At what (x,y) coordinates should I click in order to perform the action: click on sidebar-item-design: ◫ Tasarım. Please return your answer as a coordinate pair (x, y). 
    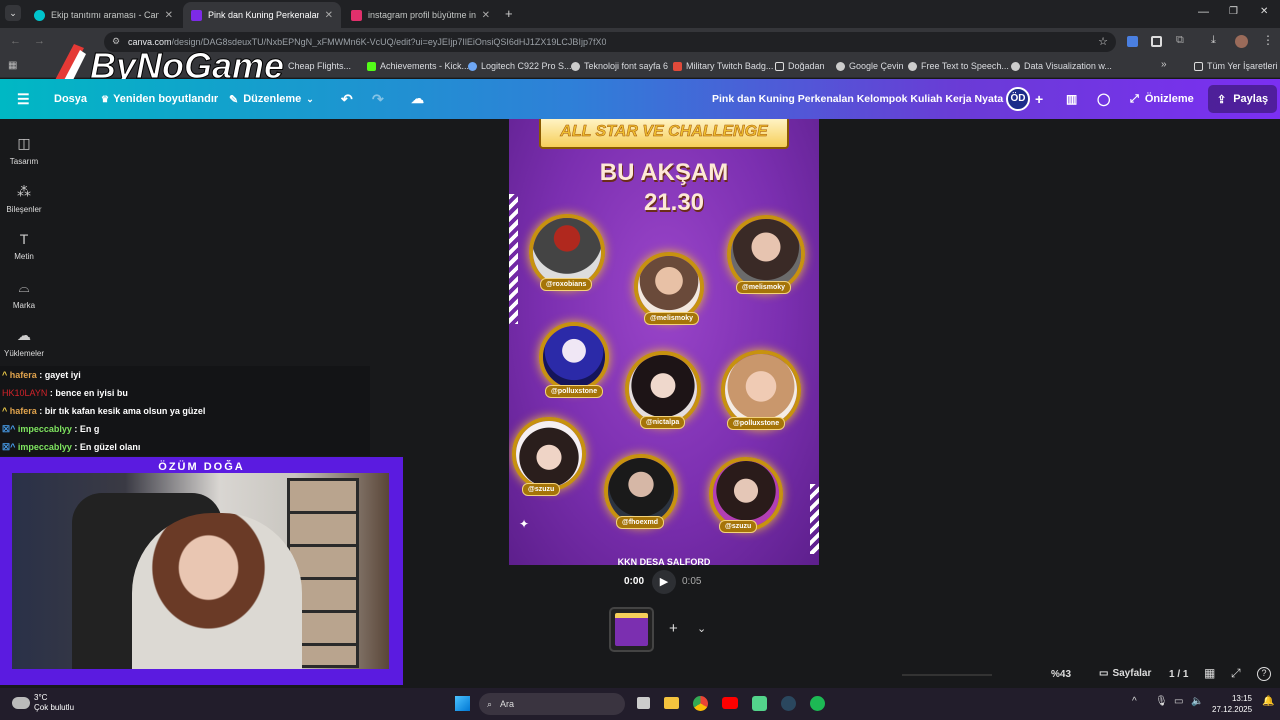
    Looking at the image, I should click on (24, 150).